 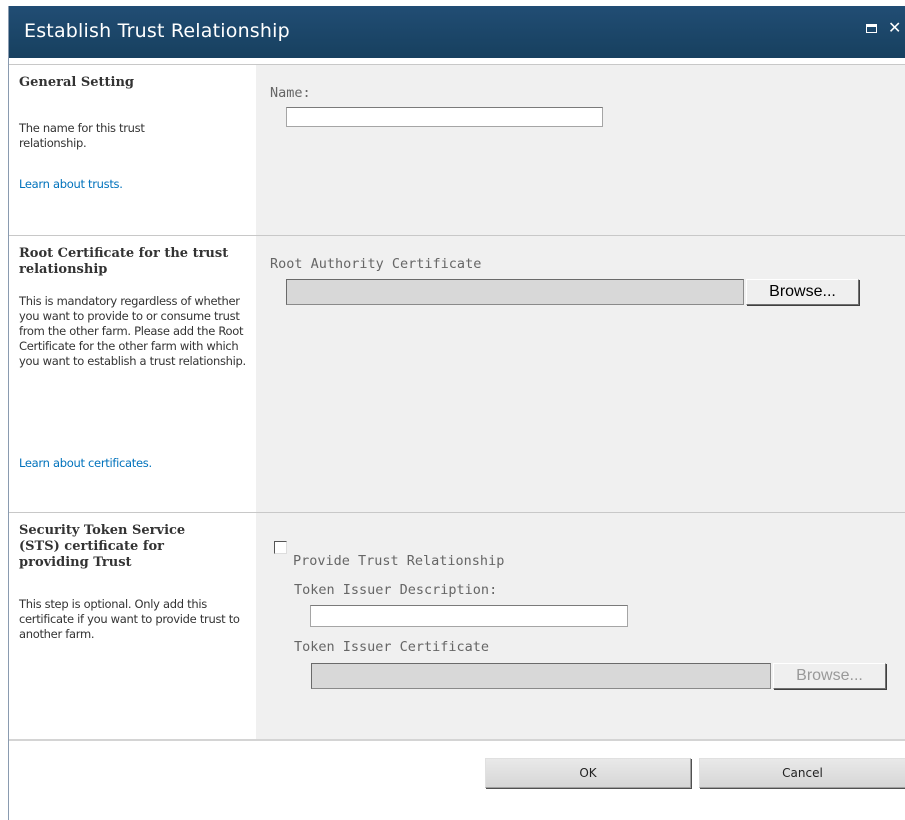 What do you see at coordinates (580, 150) in the screenshot?
I see `general-setting-fields-panel: Name:` at bounding box center [580, 150].